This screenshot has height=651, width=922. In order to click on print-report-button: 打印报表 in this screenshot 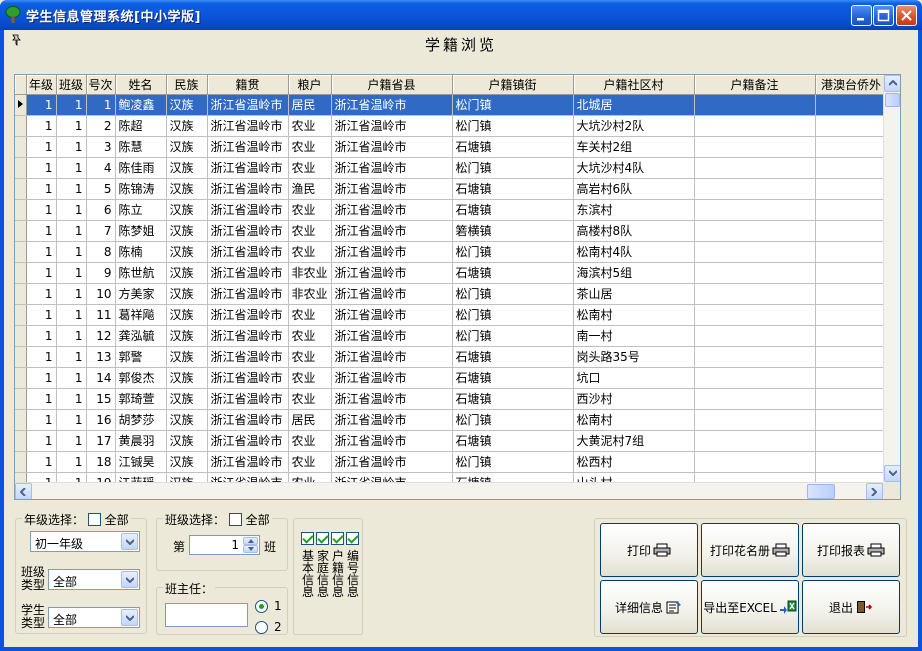, I will do `click(851, 550)`.